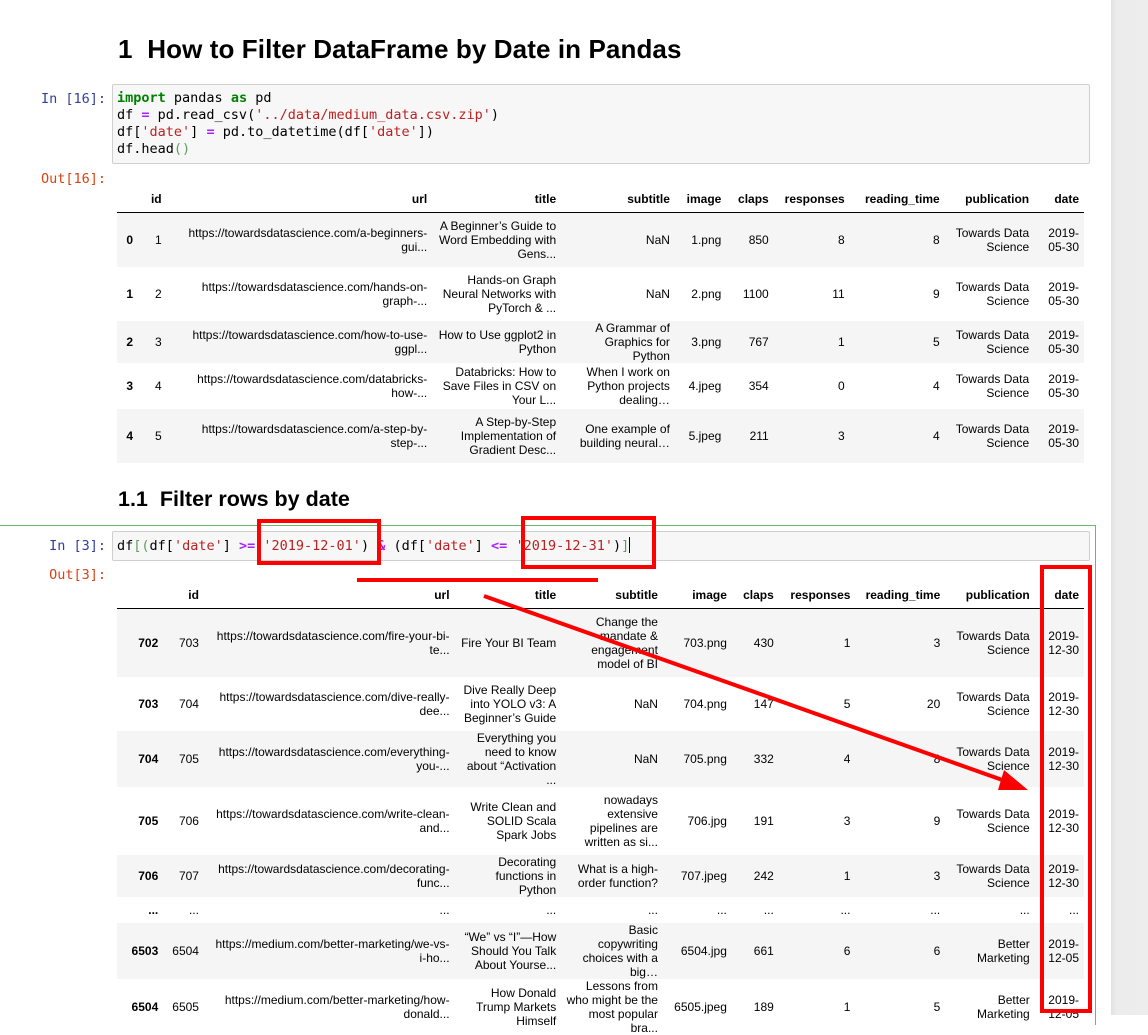 This screenshot has height=1035, width=1148. Describe the element at coordinates (703, 875) in the screenshot. I see `cell-image: 707.jpeg` at that location.